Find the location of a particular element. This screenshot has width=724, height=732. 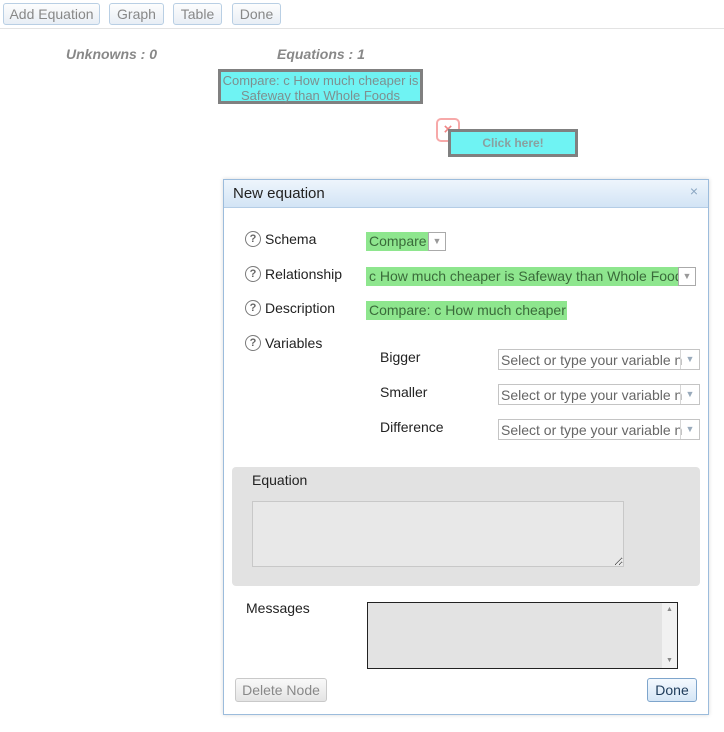

done-button: Done is located at coordinates (672, 690).